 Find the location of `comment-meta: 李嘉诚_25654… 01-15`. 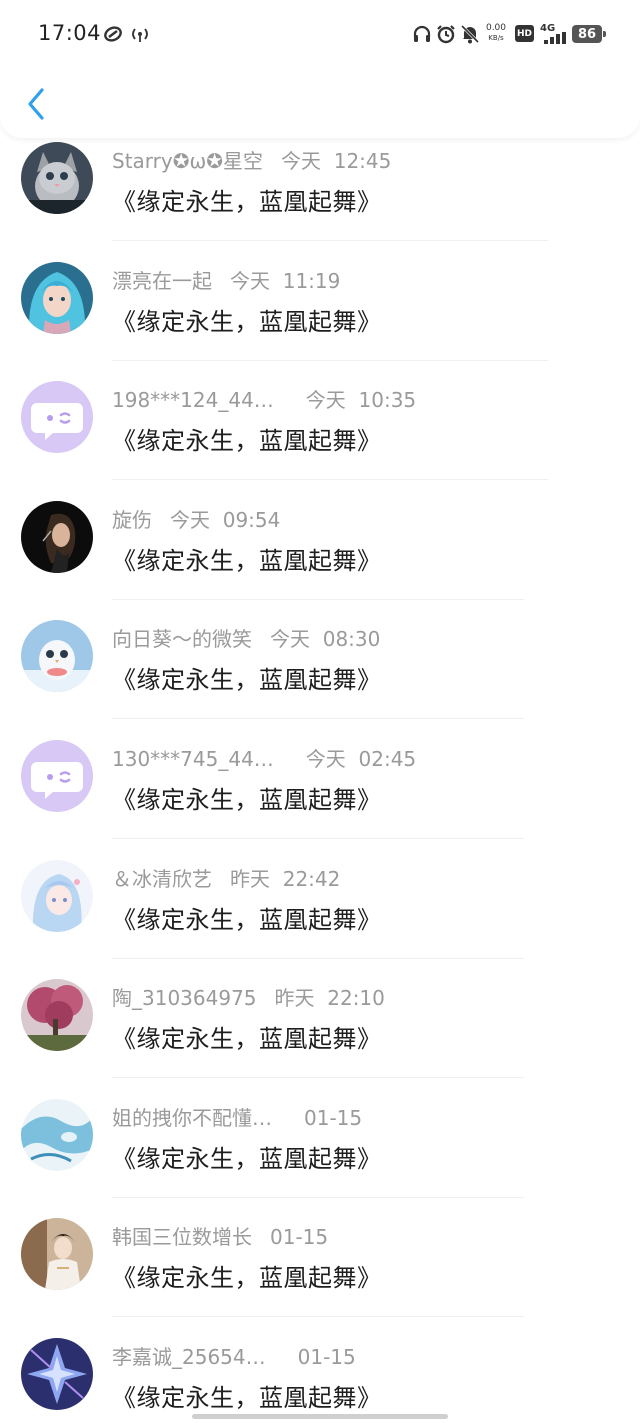

comment-meta: 李嘉诚_25654… 01-15 is located at coordinates (234, 1355).